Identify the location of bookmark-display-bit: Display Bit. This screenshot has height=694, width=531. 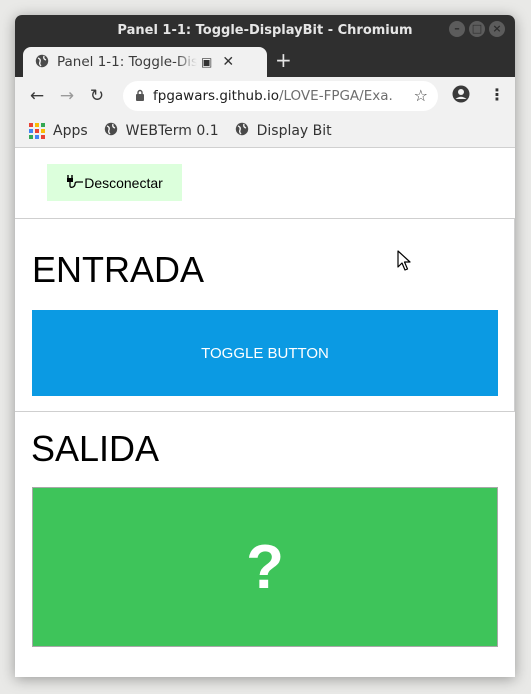
(283, 131).